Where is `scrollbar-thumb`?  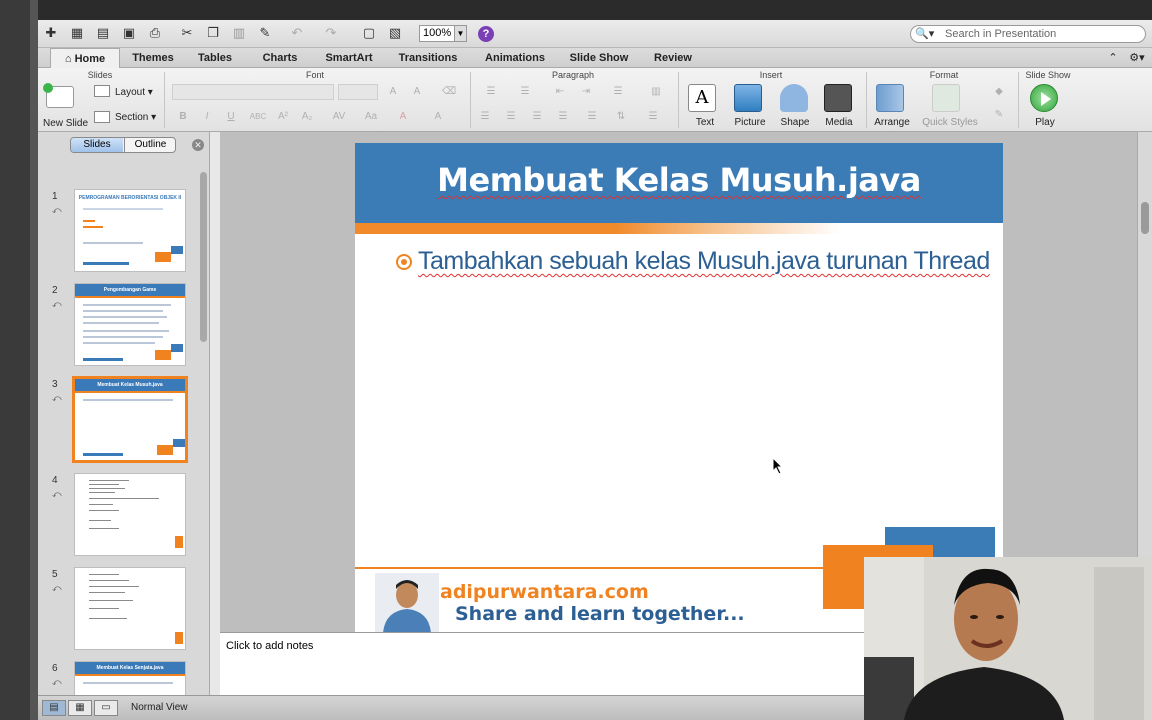
scrollbar-thumb is located at coordinates (1145, 218).